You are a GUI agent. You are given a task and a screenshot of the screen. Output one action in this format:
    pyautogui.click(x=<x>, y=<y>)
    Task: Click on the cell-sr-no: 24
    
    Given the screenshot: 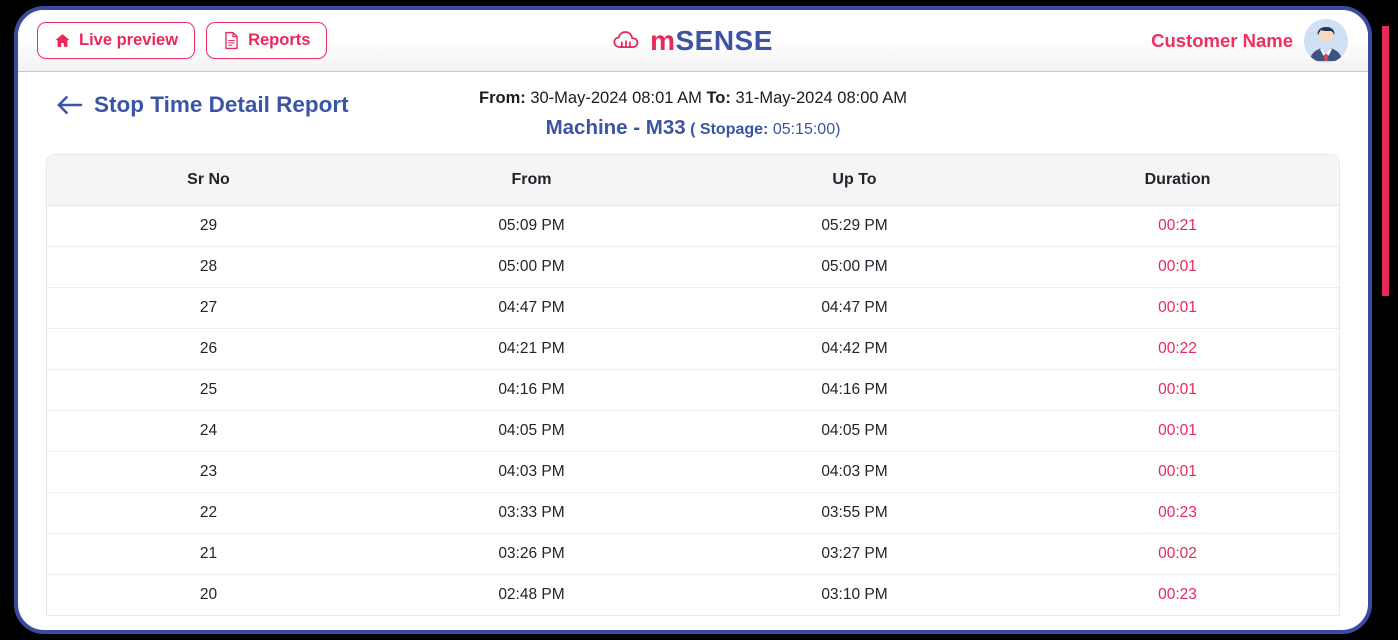 What is the action you would take?
    pyautogui.click(x=208, y=430)
    